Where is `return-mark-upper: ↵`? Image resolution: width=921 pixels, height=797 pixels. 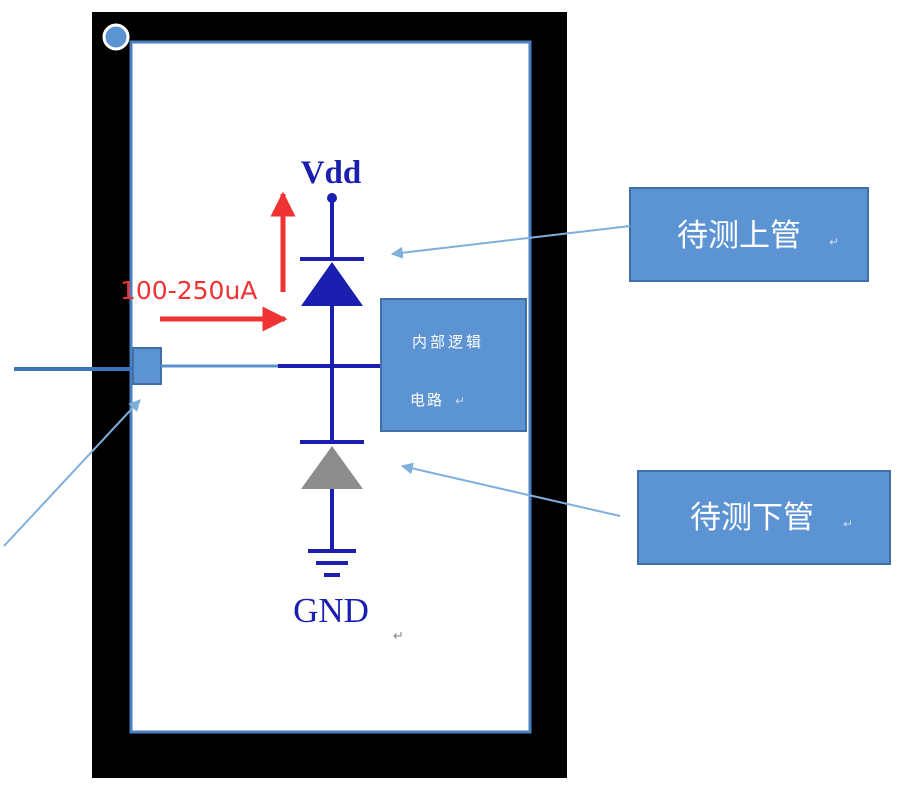 return-mark-upper: ↵ is located at coordinates (834, 242).